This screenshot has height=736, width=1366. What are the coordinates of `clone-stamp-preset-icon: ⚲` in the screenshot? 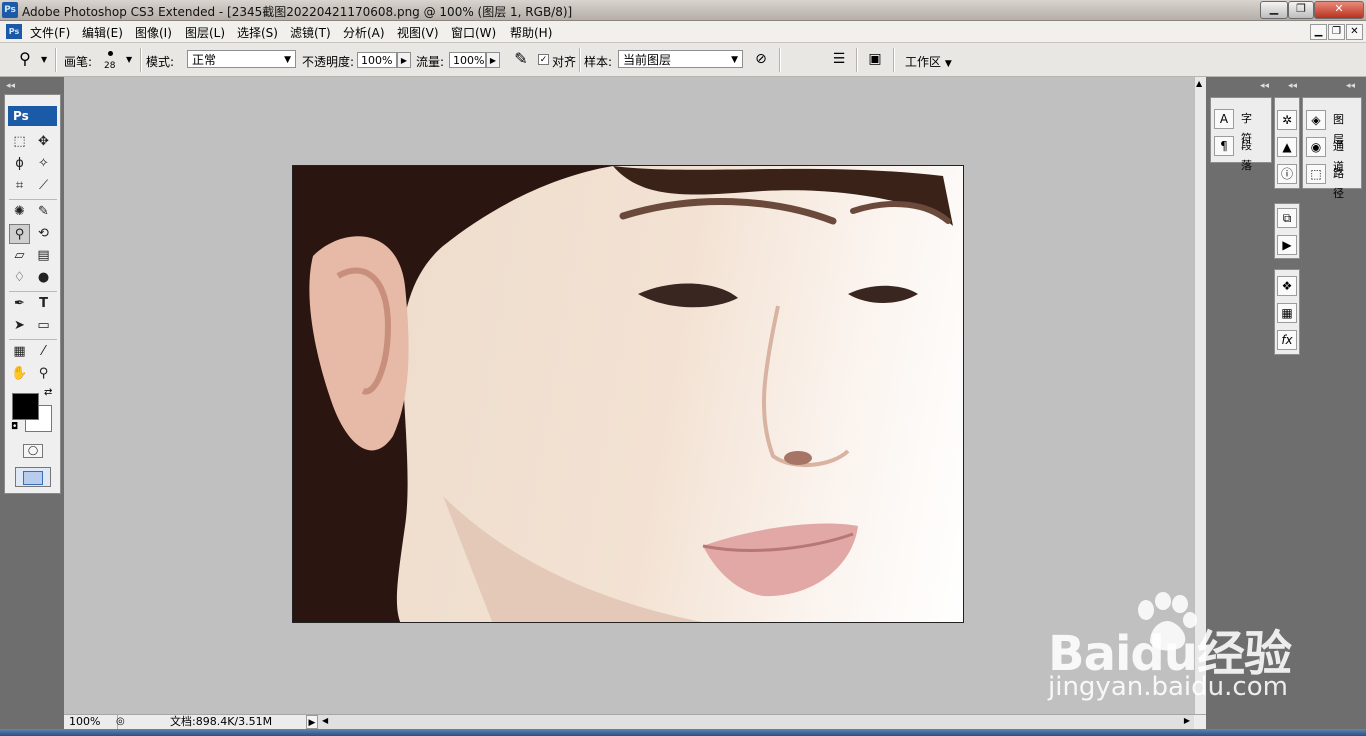 It's located at (25, 59).